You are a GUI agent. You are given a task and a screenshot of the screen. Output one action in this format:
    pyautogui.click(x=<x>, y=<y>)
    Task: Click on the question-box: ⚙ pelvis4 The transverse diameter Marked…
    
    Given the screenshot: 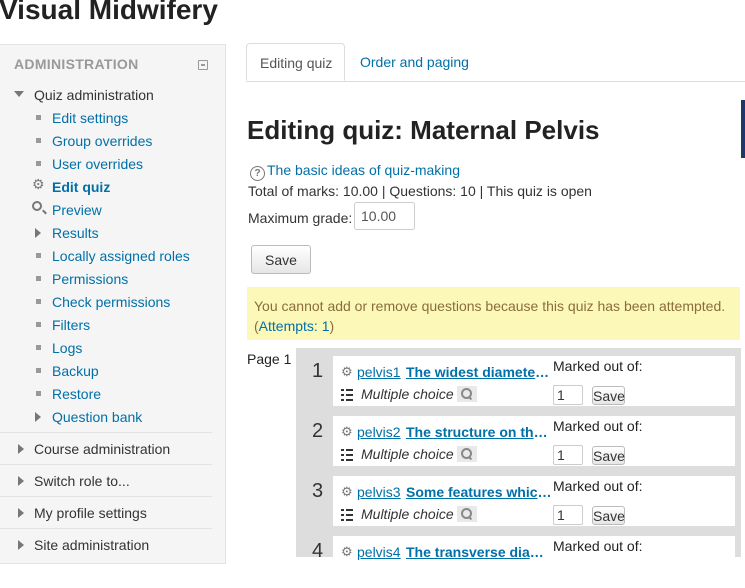 What is the action you would take?
    pyautogui.click(x=534, y=561)
    